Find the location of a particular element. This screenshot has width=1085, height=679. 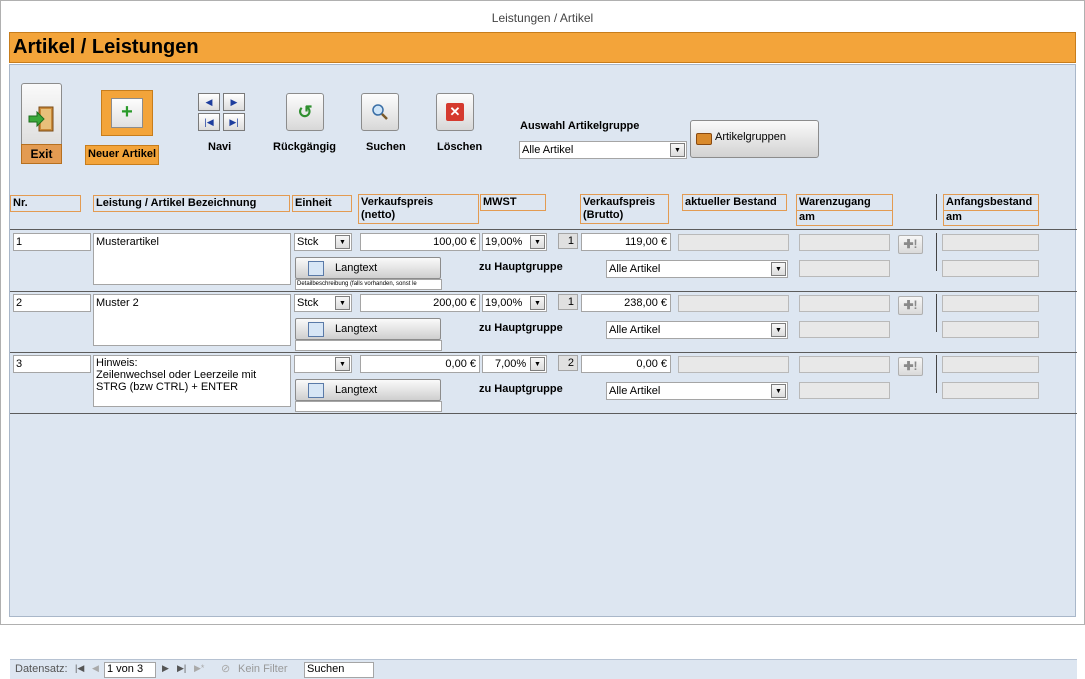

row1-langtext-button: Langtext is located at coordinates (368, 268).